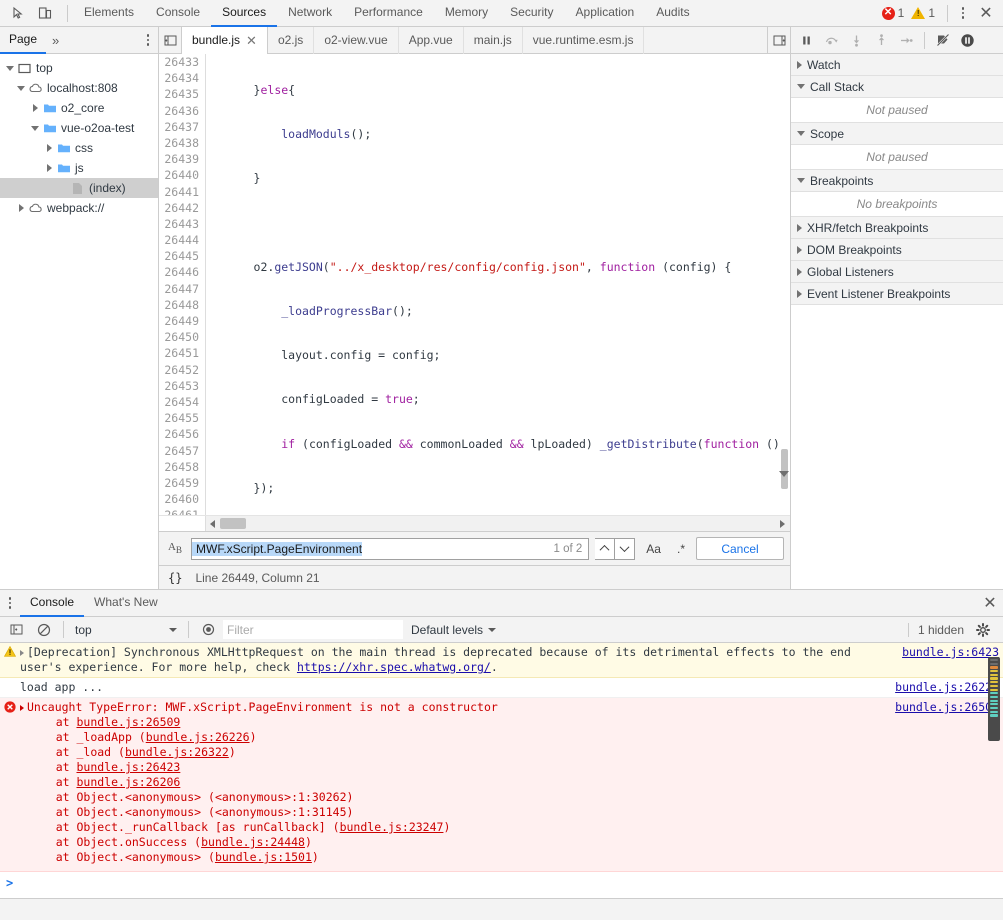 The width and height of the screenshot is (1003, 920). I want to click on execution-context-selector: top, so click(126, 630).